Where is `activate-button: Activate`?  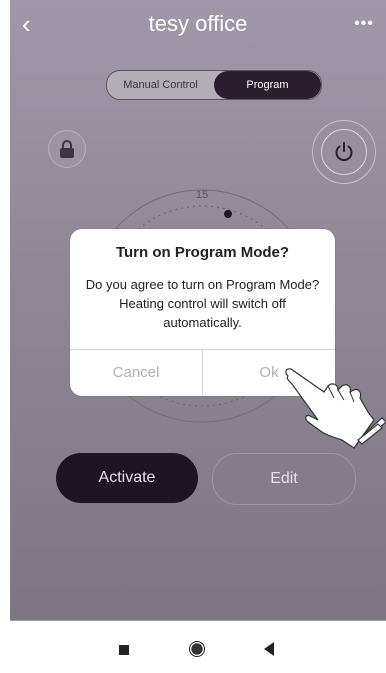 activate-button: Activate is located at coordinates (127, 478).